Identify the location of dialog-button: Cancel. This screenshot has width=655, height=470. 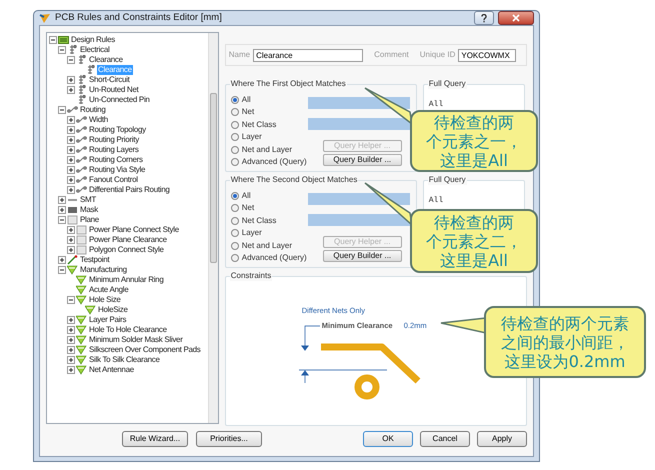
(445, 439).